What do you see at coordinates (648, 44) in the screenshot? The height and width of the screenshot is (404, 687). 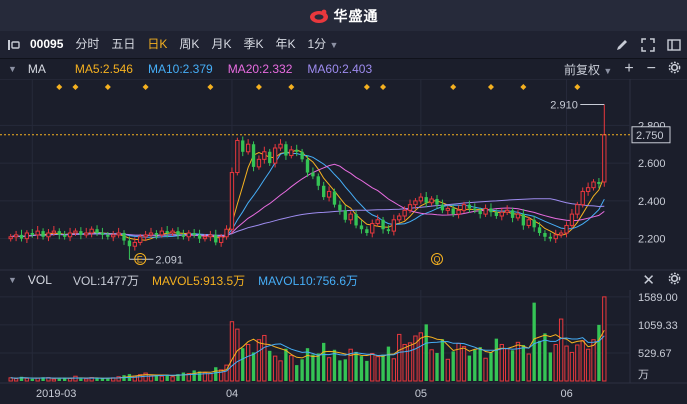 I see `expand-icon` at bounding box center [648, 44].